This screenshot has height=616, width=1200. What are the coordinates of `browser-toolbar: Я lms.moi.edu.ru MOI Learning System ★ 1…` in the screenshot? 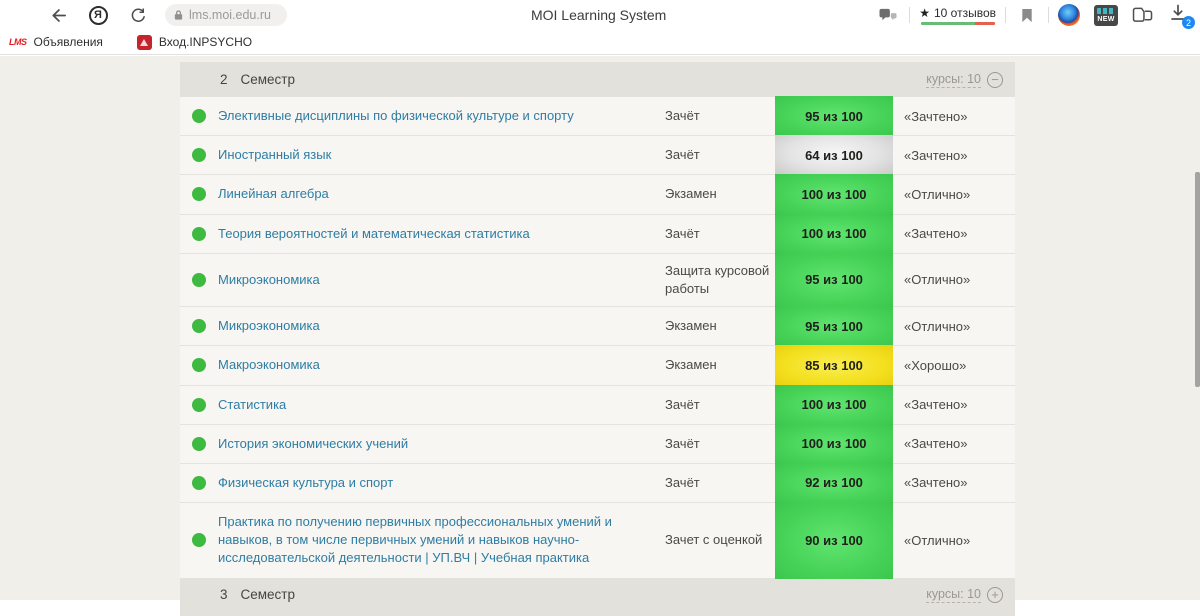 It's located at (600, 15).